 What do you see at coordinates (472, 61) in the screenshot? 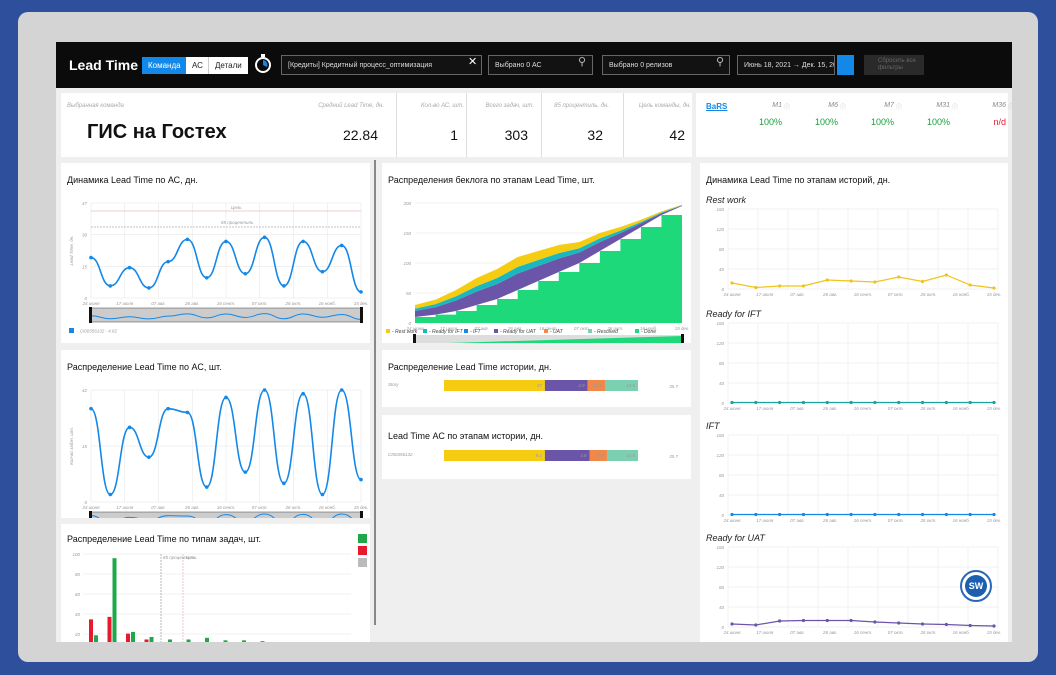
I see `clear-icon: ✕` at bounding box center [472, 61].